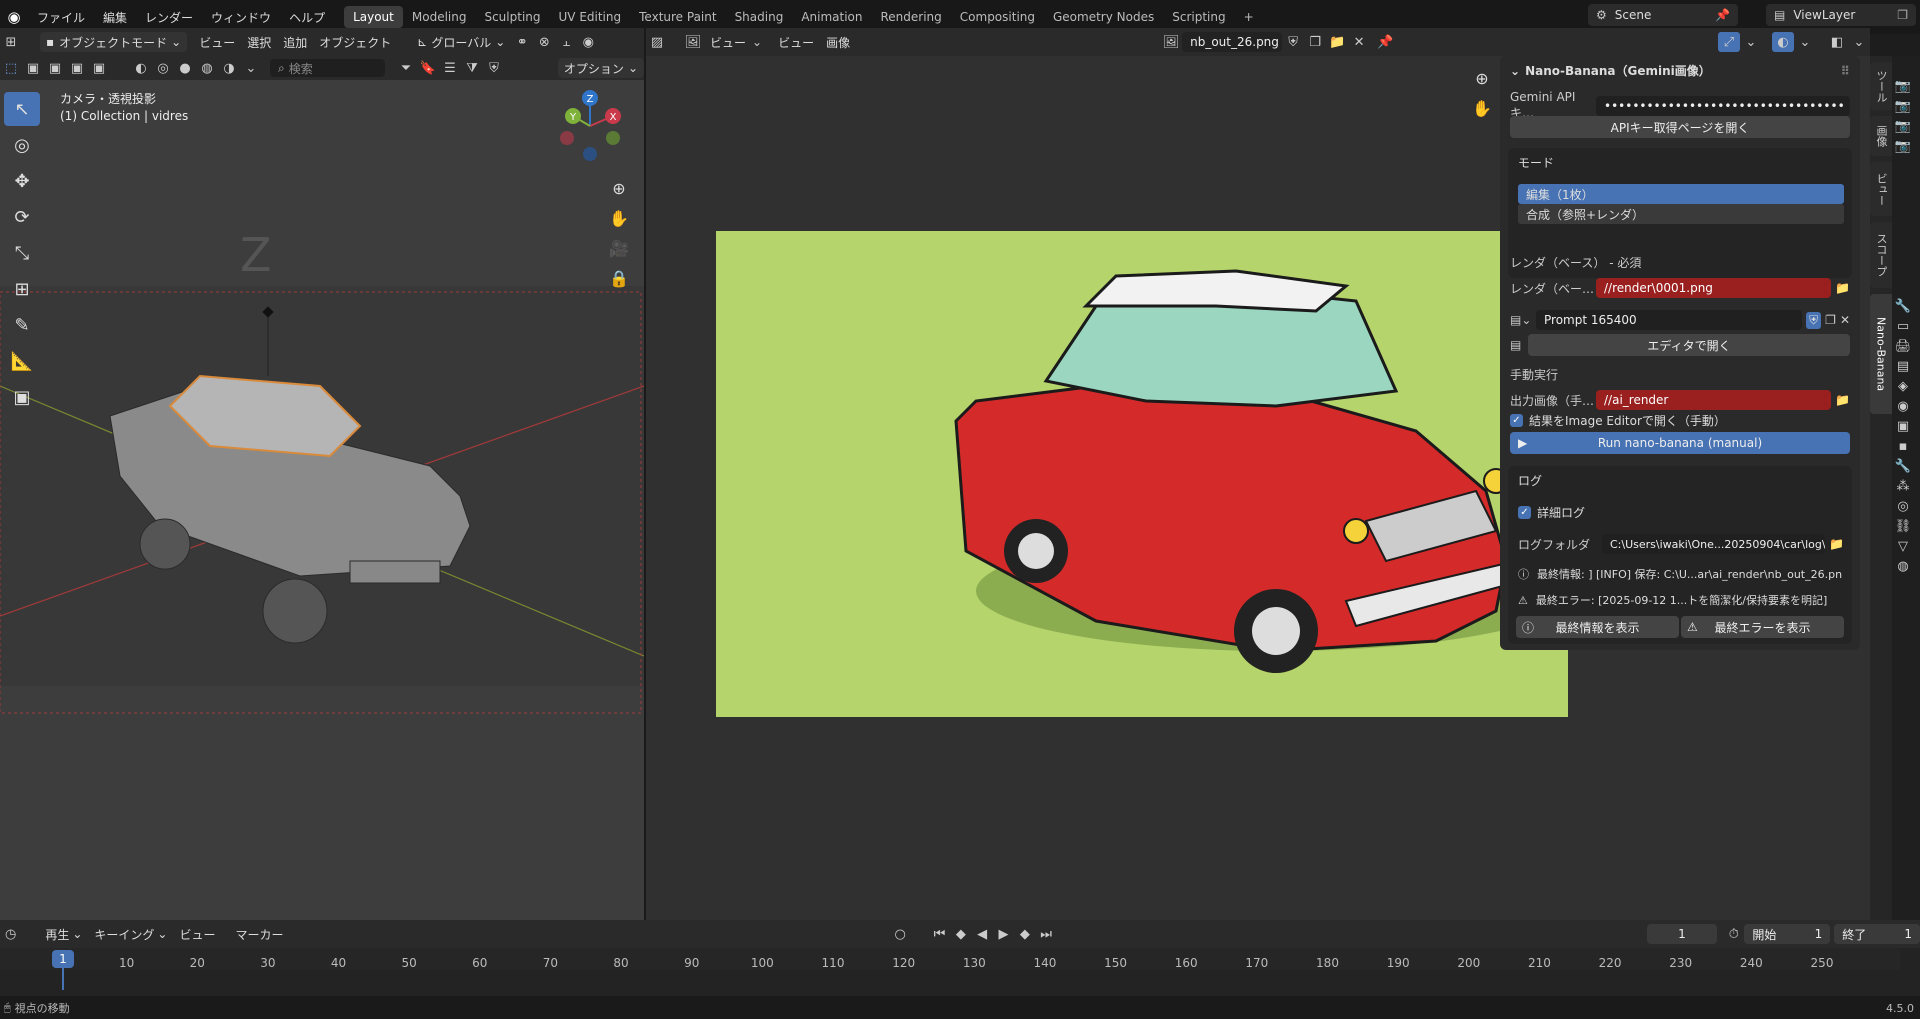 Image resolution: width=1920 pixels, height=1019 pixels. What do you see at coordinates (1903, 306) in the screenshot?
I see `tool-settings-icon: 🔧` at bounding box center [1903, 306].